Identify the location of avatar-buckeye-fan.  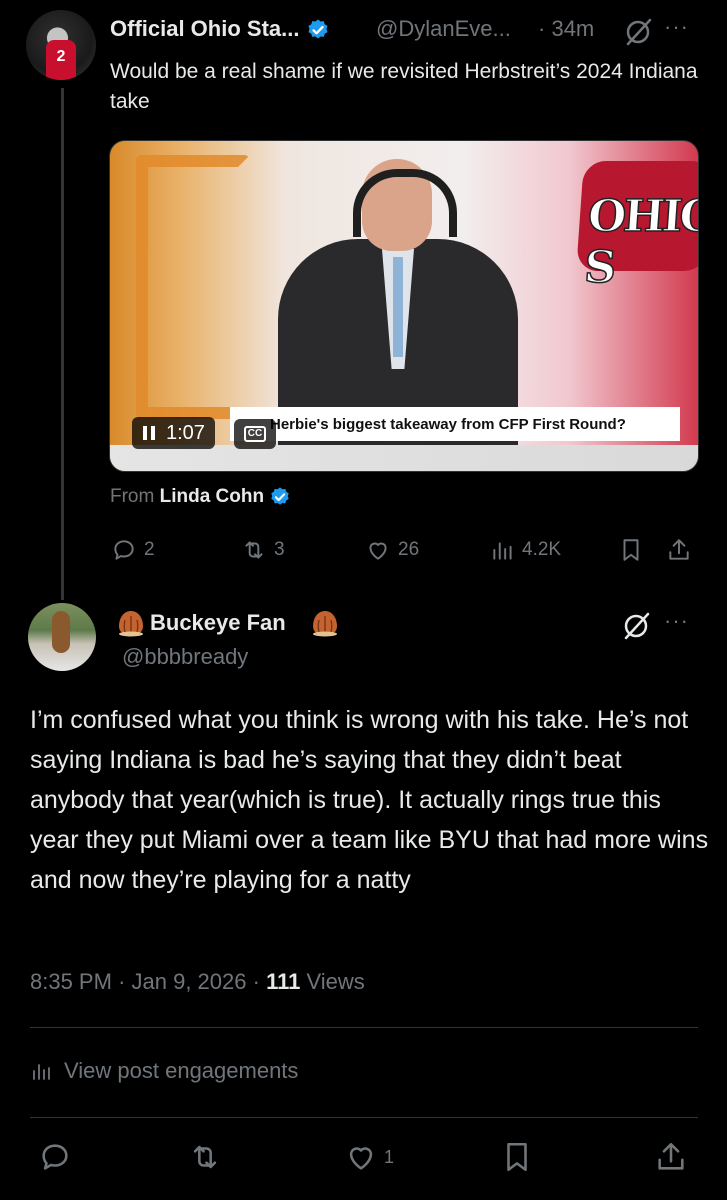
(62, 637).